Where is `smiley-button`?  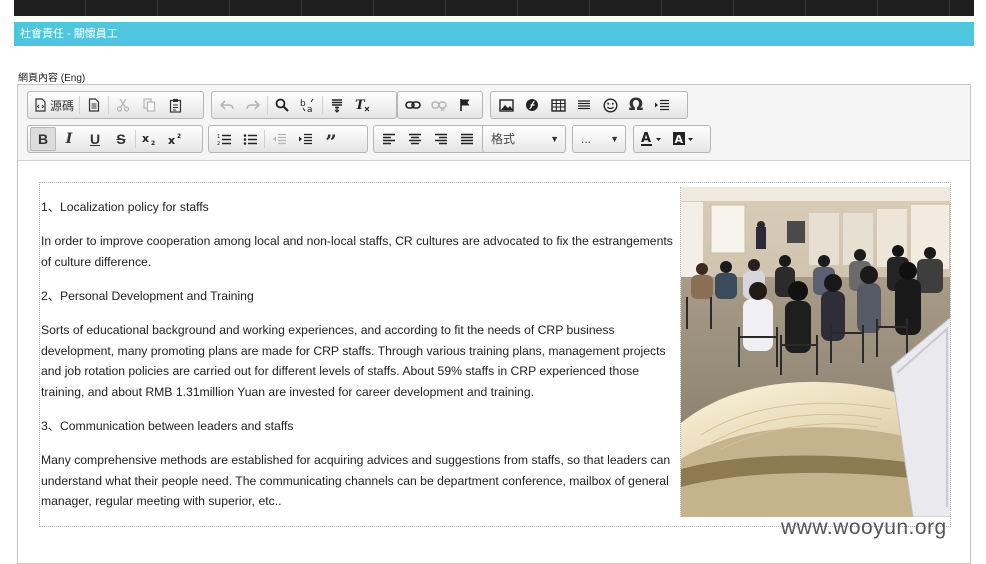
smiley-button is located at coordinates (610, 105).